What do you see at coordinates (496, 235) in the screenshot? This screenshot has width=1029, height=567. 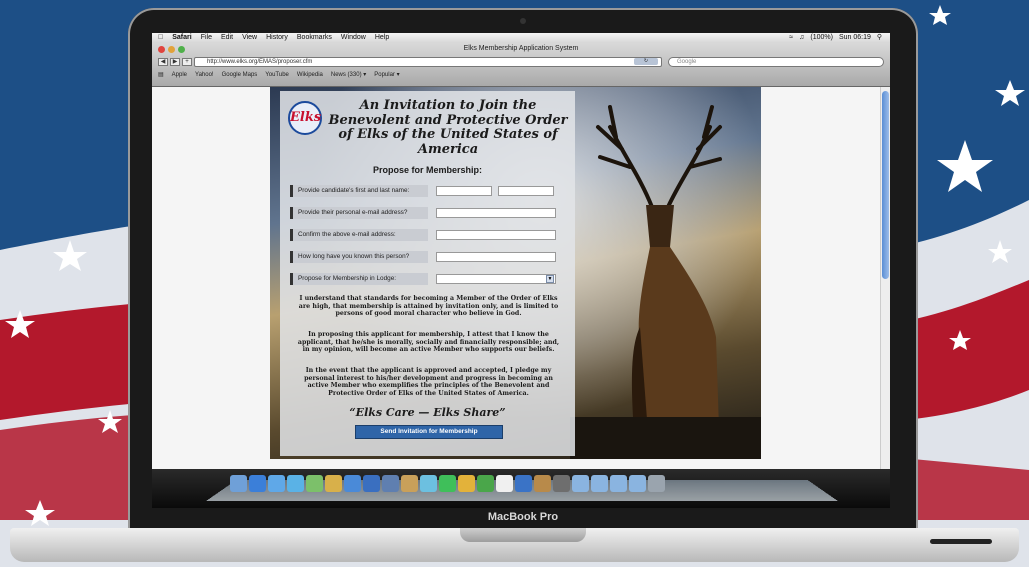 I see `confirm-email-input` at bounding box center [496, 235].